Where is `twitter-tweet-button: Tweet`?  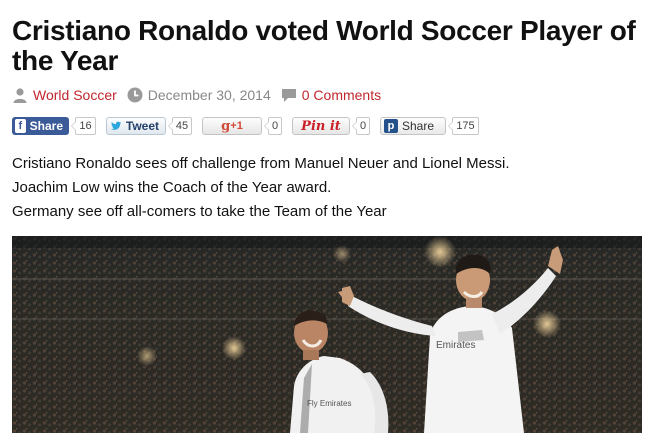
twitter-tweet-button: Tweet is located at coordinates (136, 126).